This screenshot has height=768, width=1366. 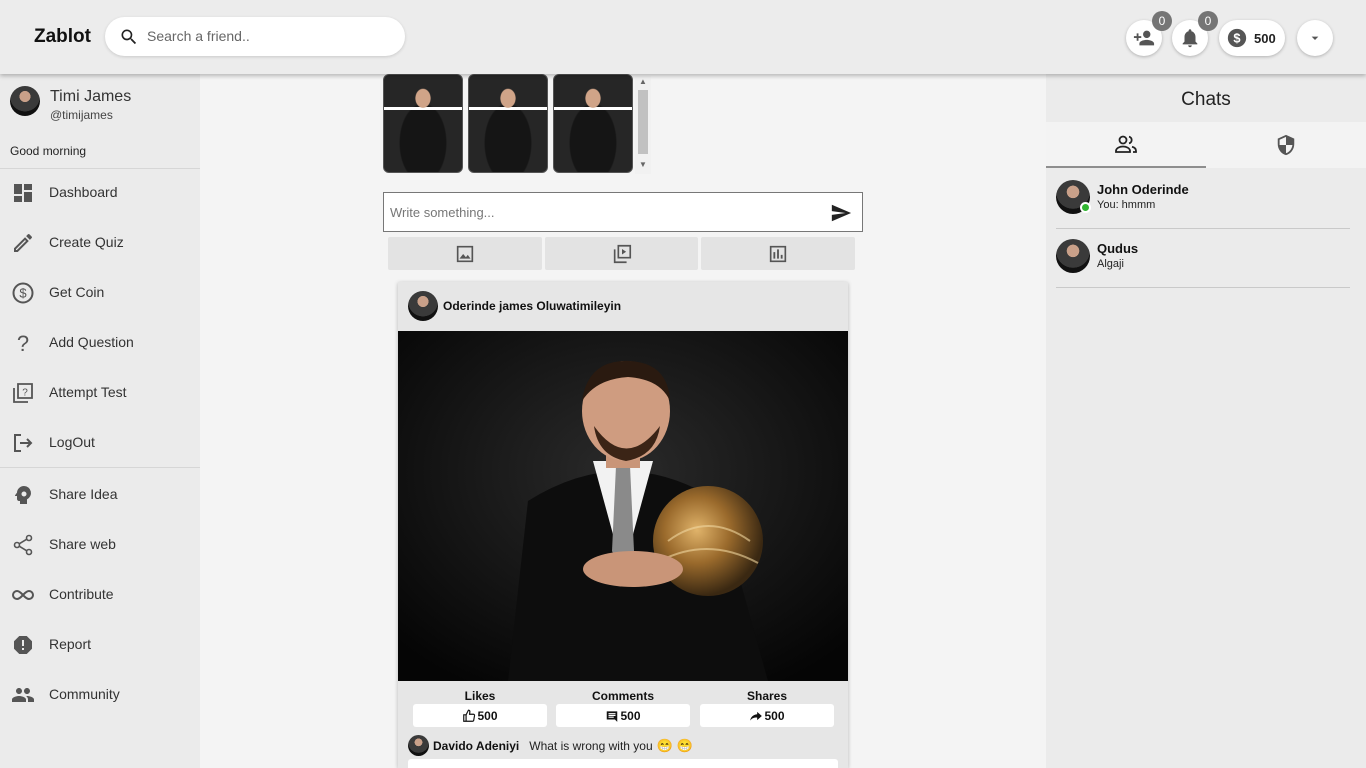 I want to click on stories-strip: ▲ ▼, so click(x=517, y=124).